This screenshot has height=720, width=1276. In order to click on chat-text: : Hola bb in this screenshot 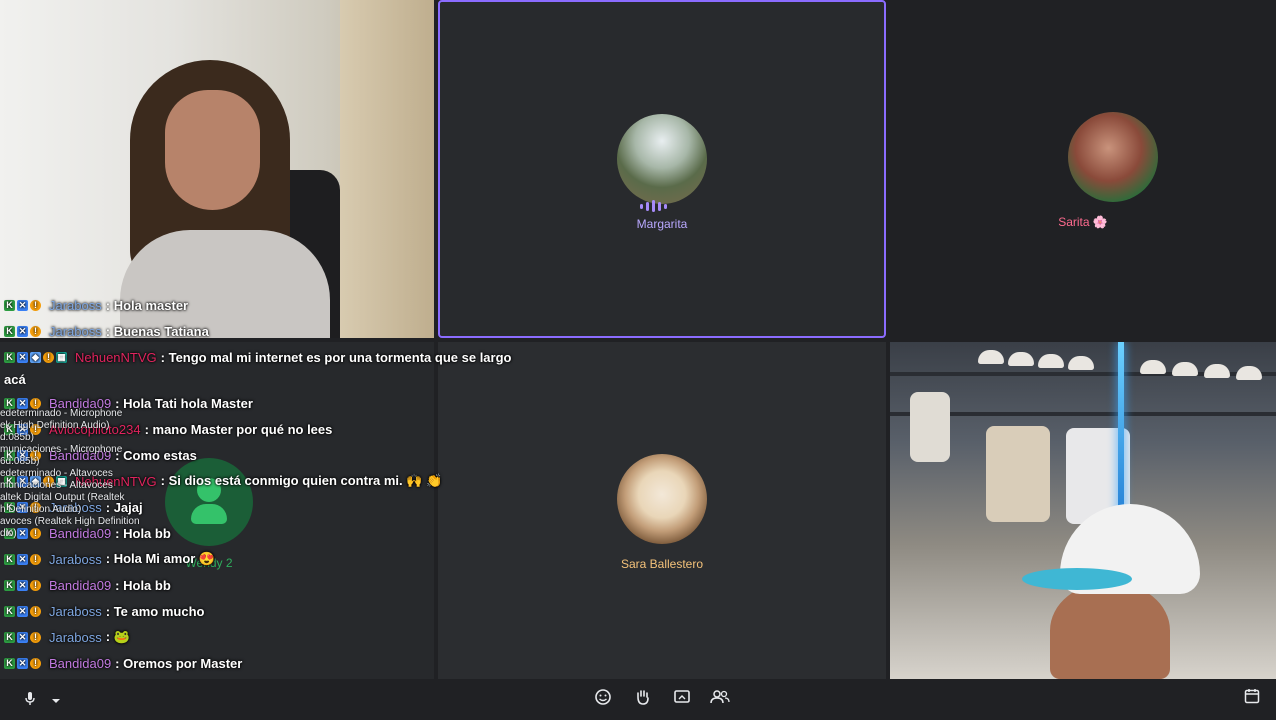, I will do `click(143, 585)`.